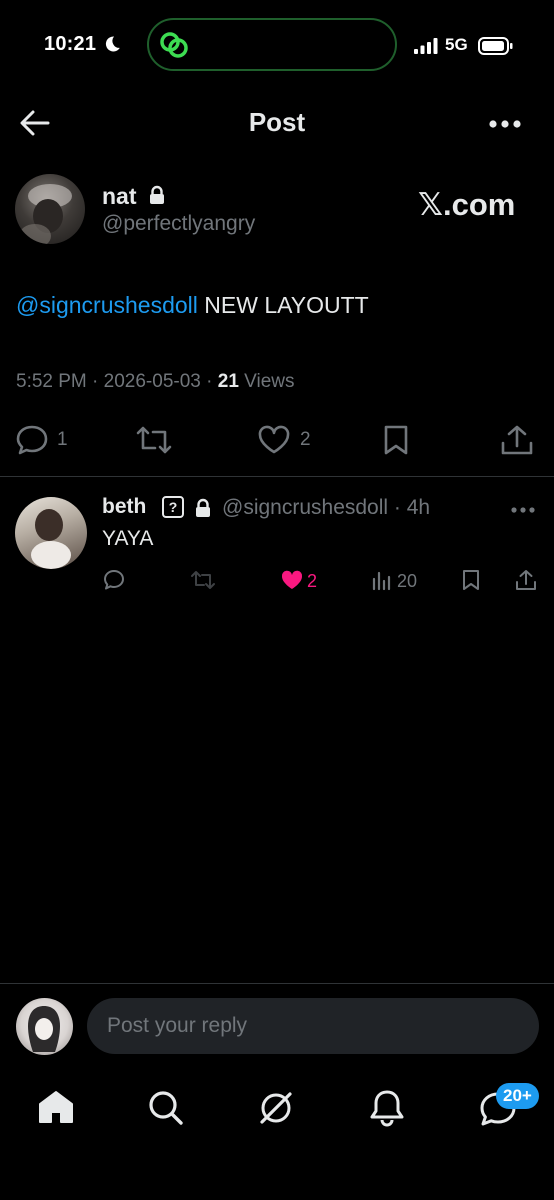 Image resolution: width=554 pixels, height=1200 pixels. I want to click on page-title: Post, so click(277, 122).